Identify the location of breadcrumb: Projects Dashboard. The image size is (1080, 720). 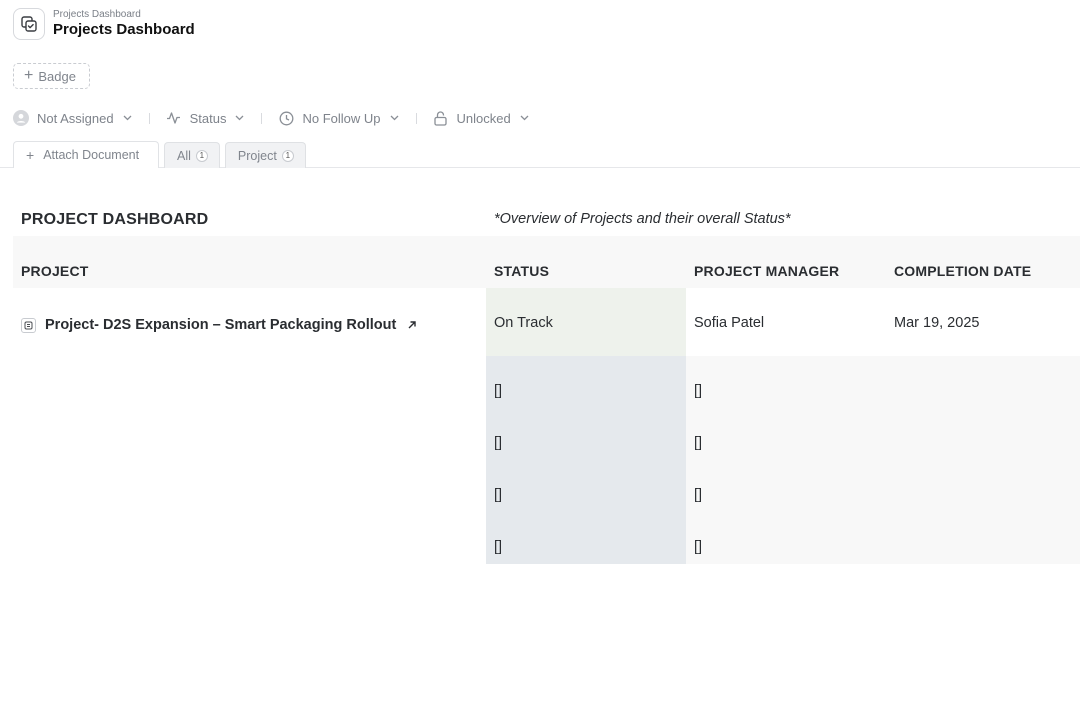
(124, 15).